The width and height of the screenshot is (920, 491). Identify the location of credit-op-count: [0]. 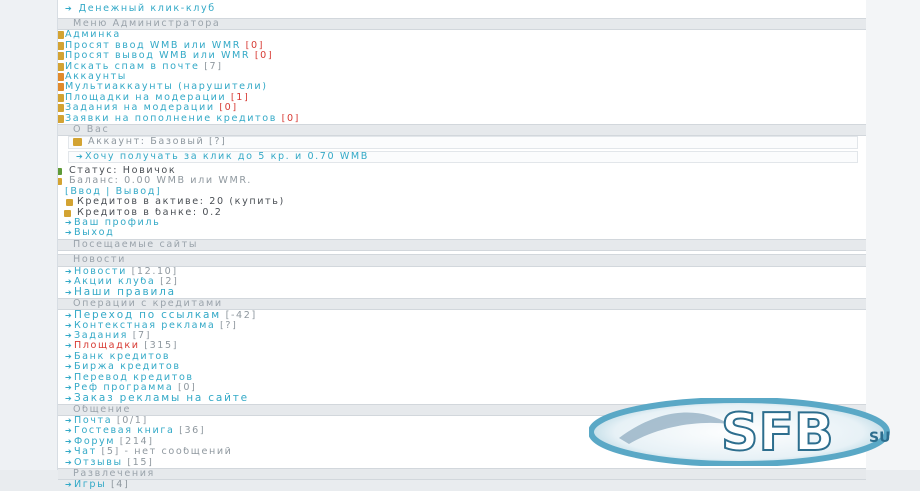
(187, 387).